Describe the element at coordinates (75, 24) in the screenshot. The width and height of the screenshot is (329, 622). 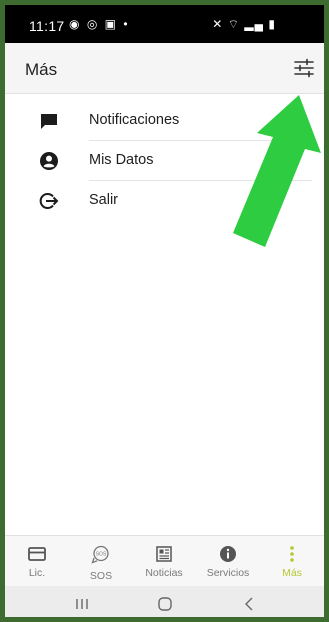
I see `whatsapp-icon: ◉` at that location.